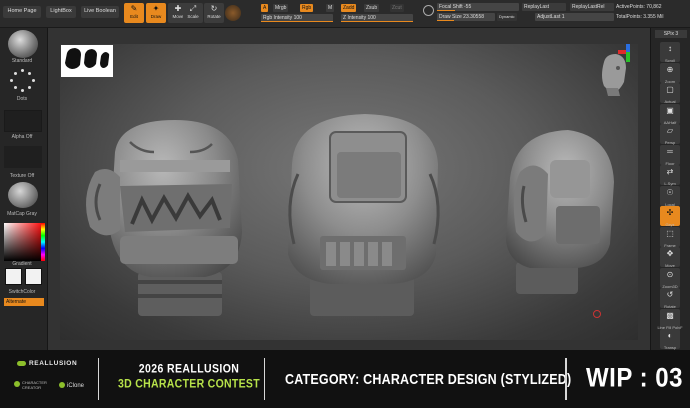 The width and height of the screenshot is (690, 408). I want to click on mrgb-button: Mrgb, so click(281, 8).